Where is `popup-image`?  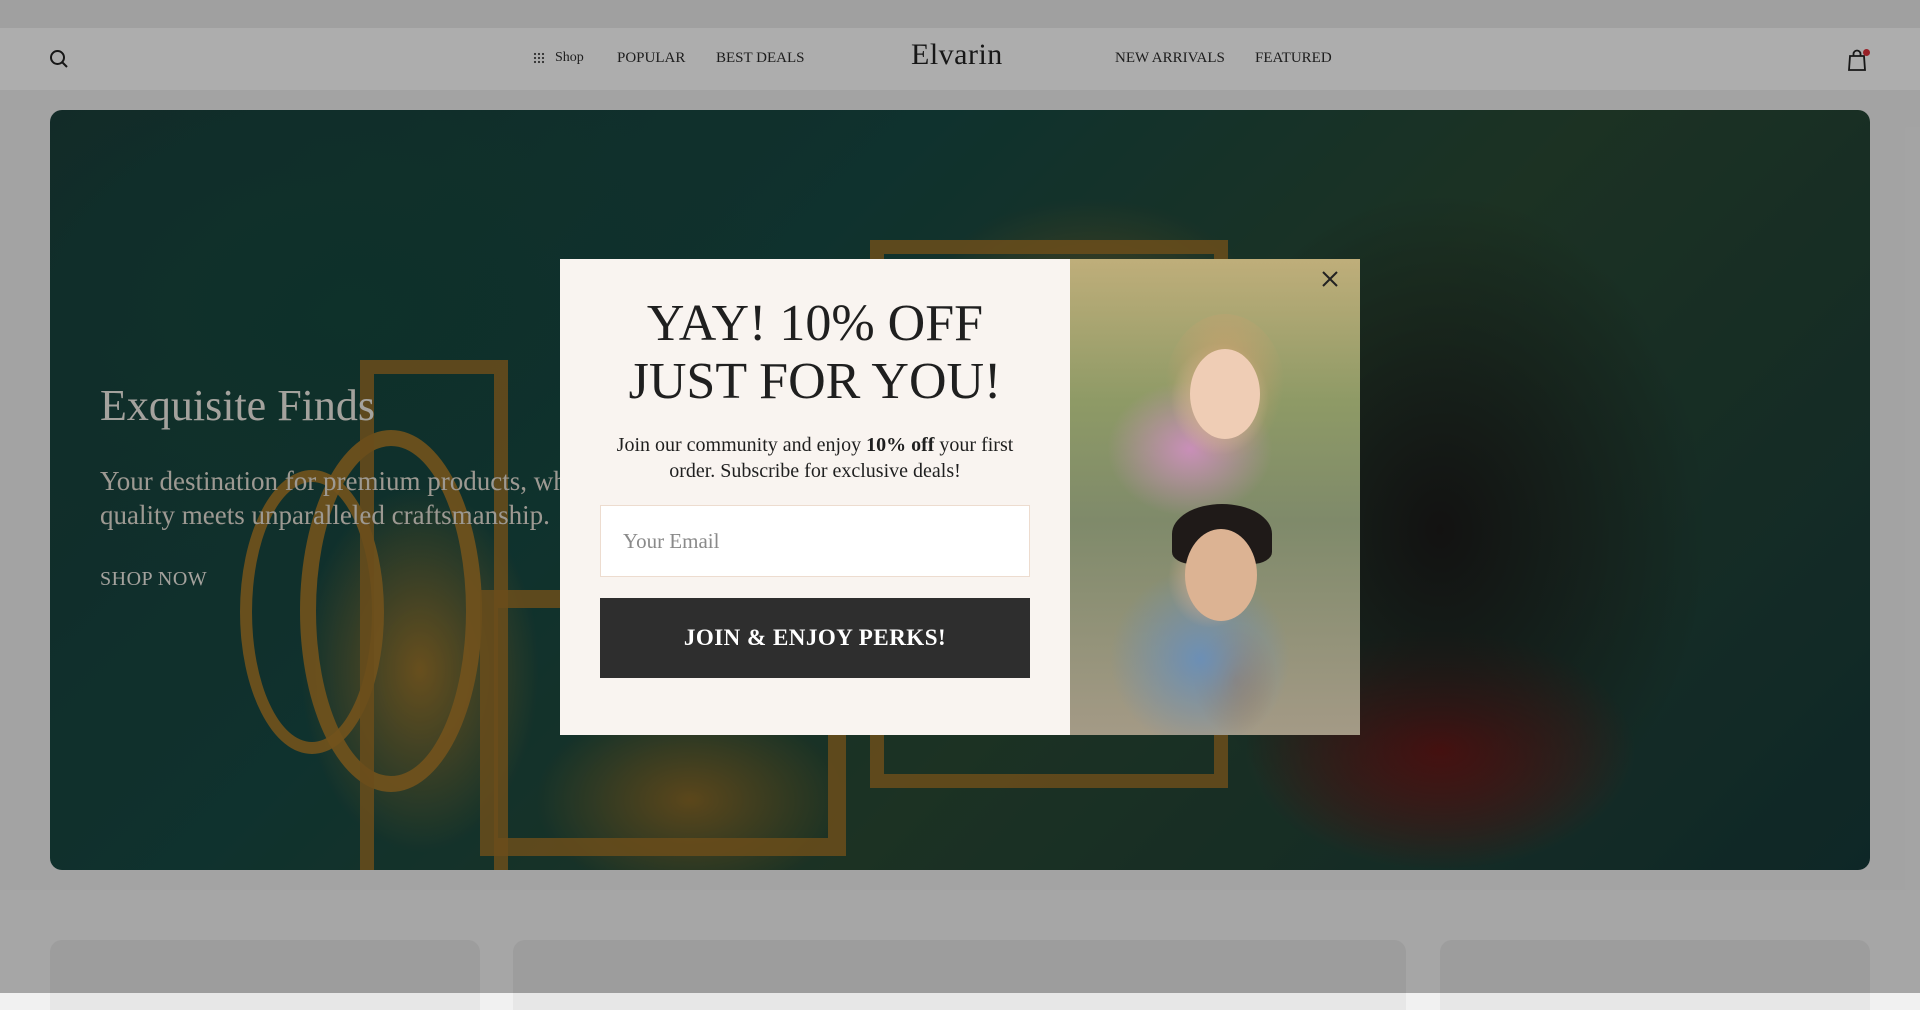 popup-image is located at coordinates (1215, 497).